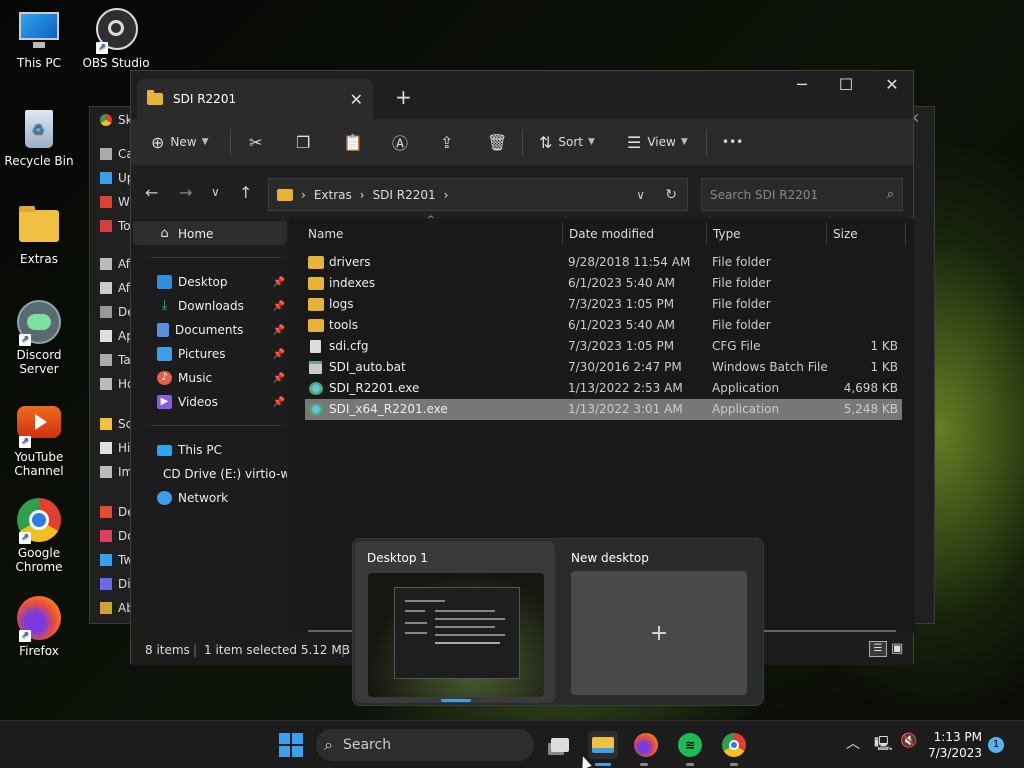 The height and width of the screenshot is (768, 1024). Describe the element at coordinates (400, 142) in the screenshot. I see `rename-icon: Ⓐ` at that location.